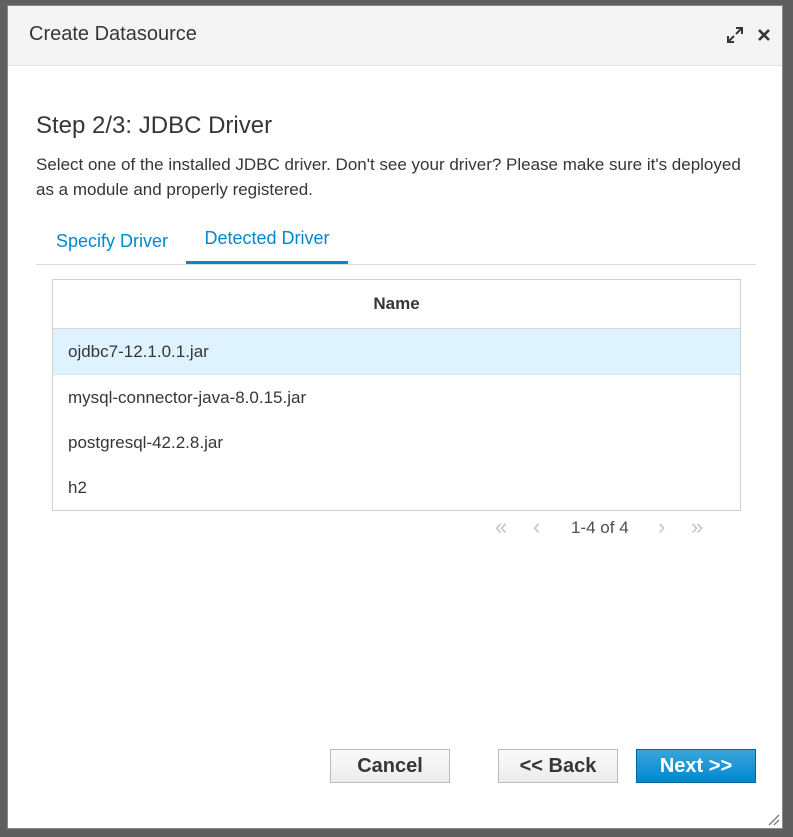 This screenshot has height=837, width=793. What do you see at coordinates (267, 244) in the screenshot?
I see `tab-detected-driver: Detected Driver` at bounding box center [267, 244].